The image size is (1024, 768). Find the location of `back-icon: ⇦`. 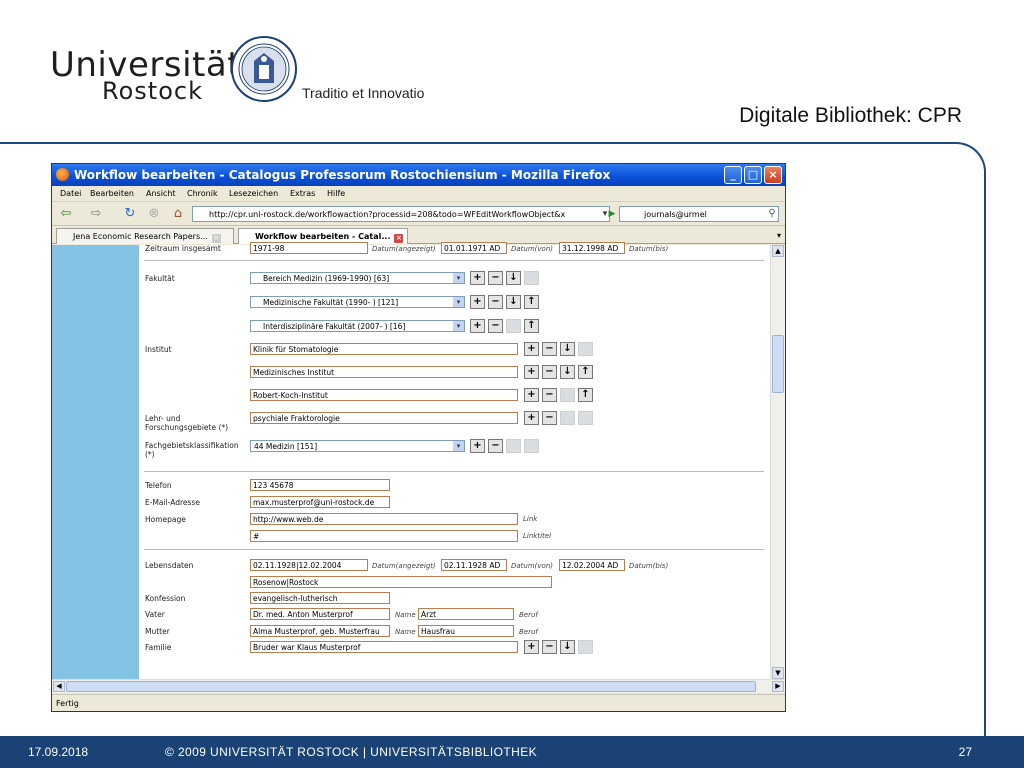

back-icon: ⇦ is located at coordinates (66, 214).